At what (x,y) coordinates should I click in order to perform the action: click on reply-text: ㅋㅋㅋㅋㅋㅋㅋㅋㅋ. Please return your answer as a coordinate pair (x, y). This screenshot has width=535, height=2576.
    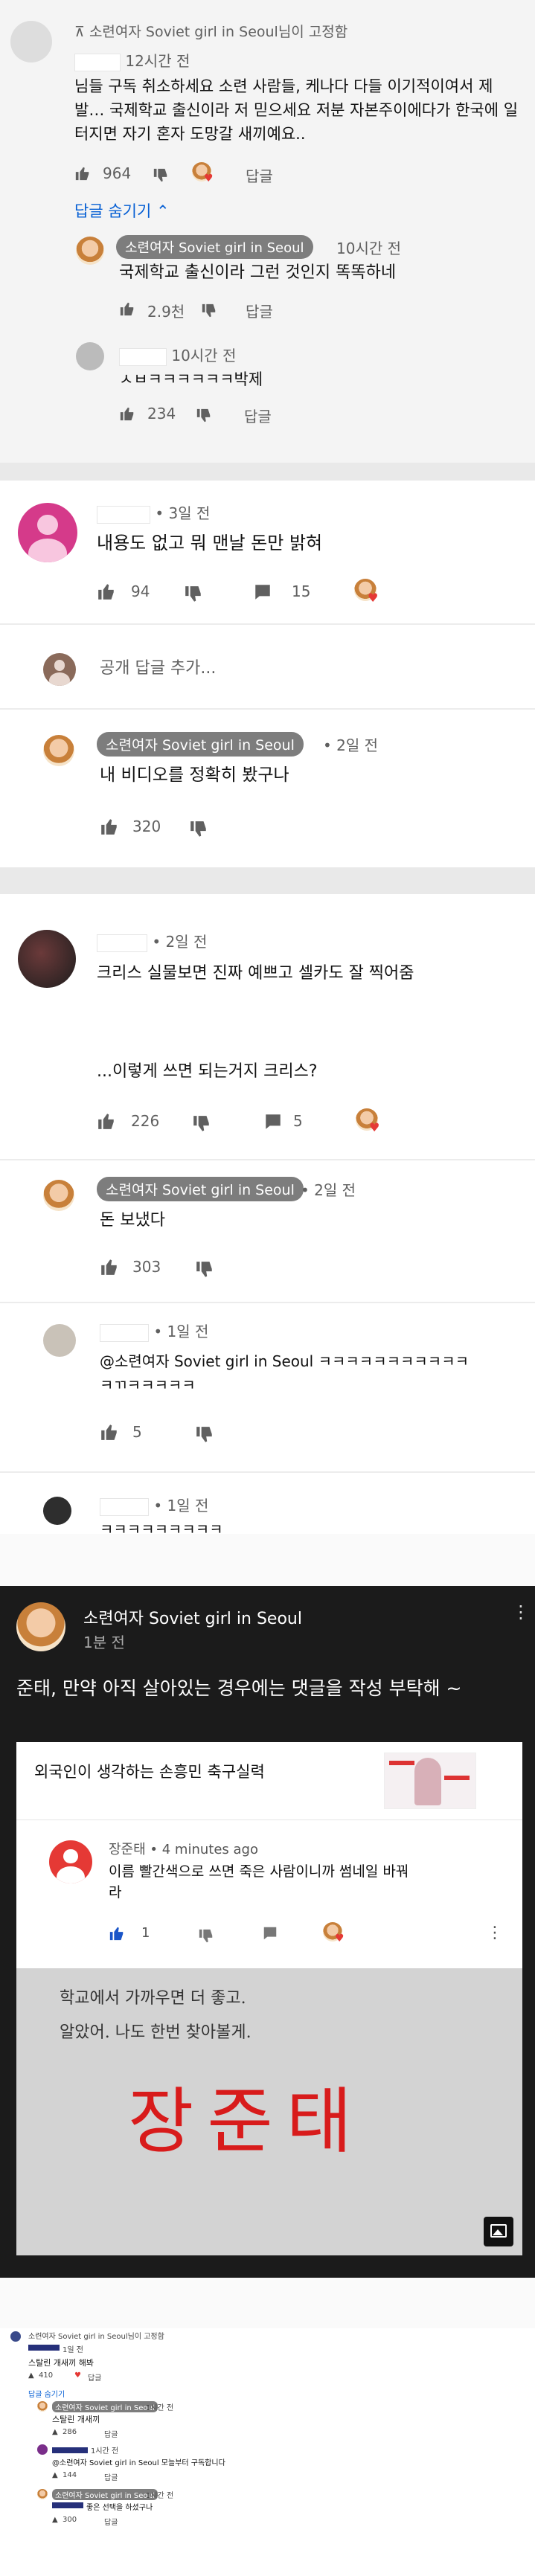
    Looking at the image, I should click on (161, 1527).